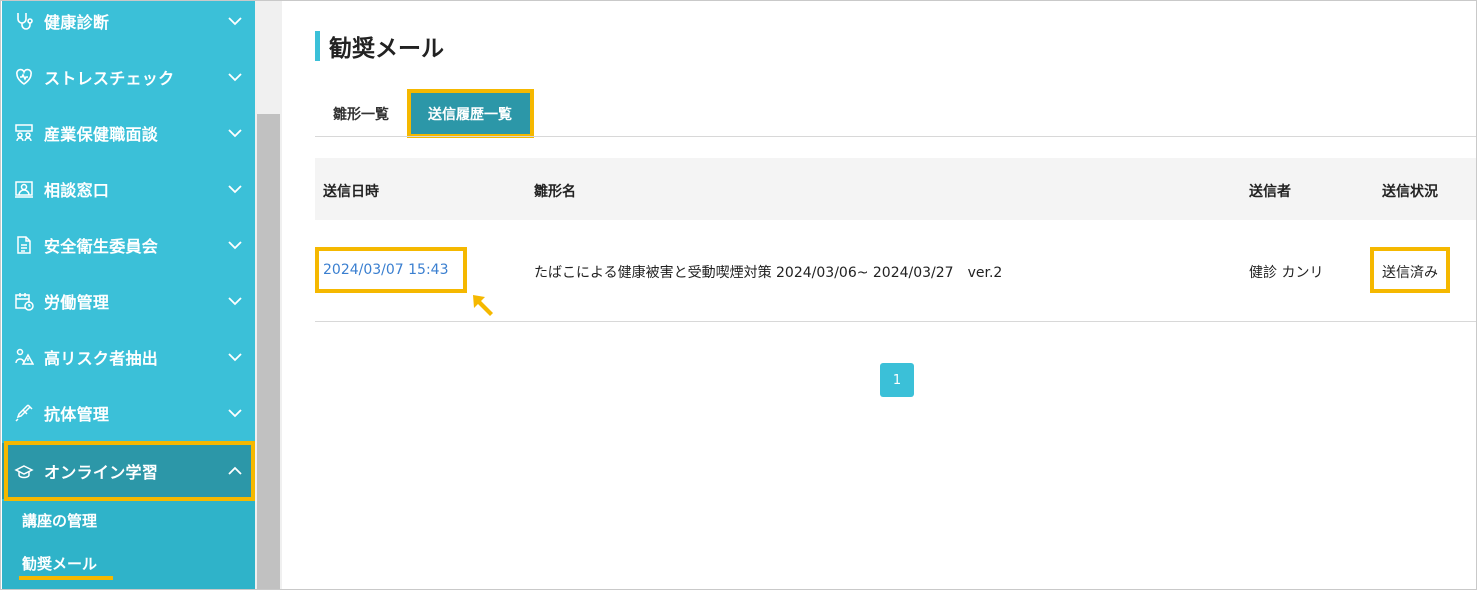 The height and width of the screenshot is (590, 1477). What do you see at coordinates (24, 357) in the screenshot?
I see `person-warning-icon` at bounding box center [24, 357].